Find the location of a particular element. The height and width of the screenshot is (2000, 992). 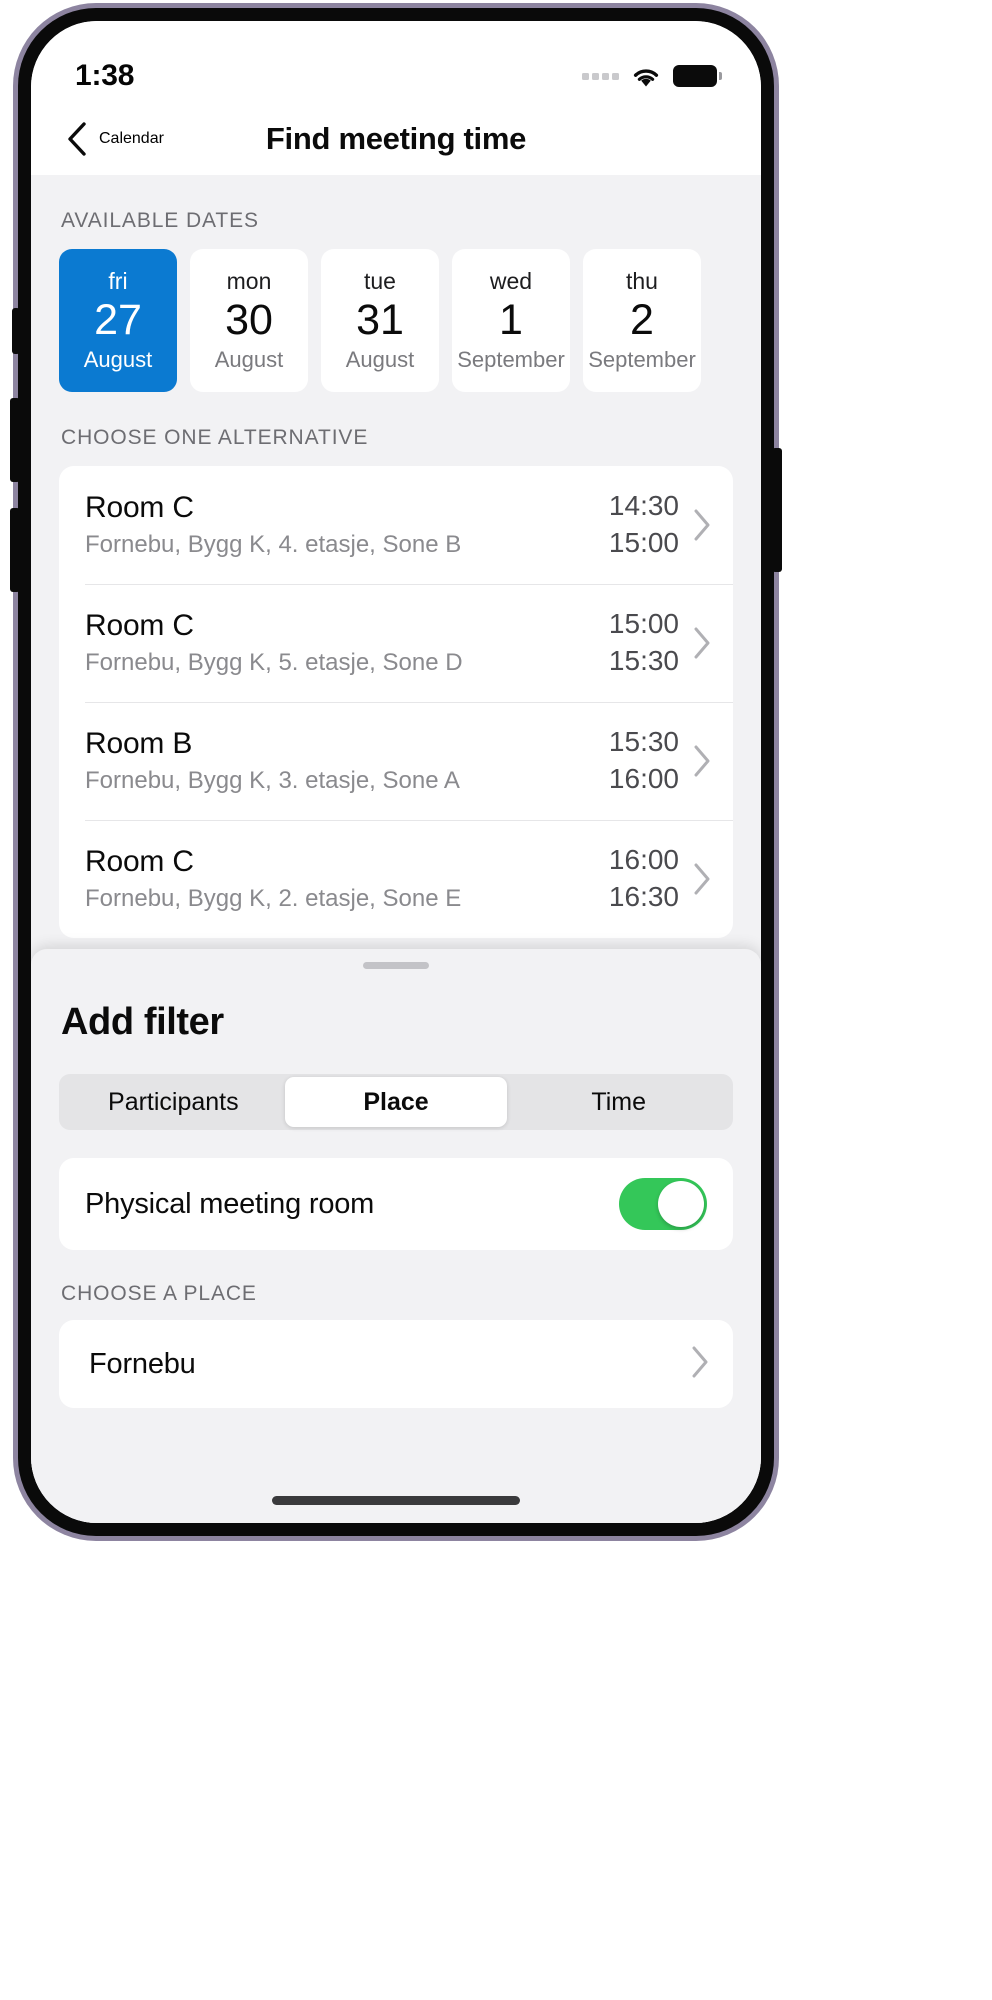

choose-alternative-label: CHOOSE ONE ALTERNATIVE is located at coordinates (215, 437).